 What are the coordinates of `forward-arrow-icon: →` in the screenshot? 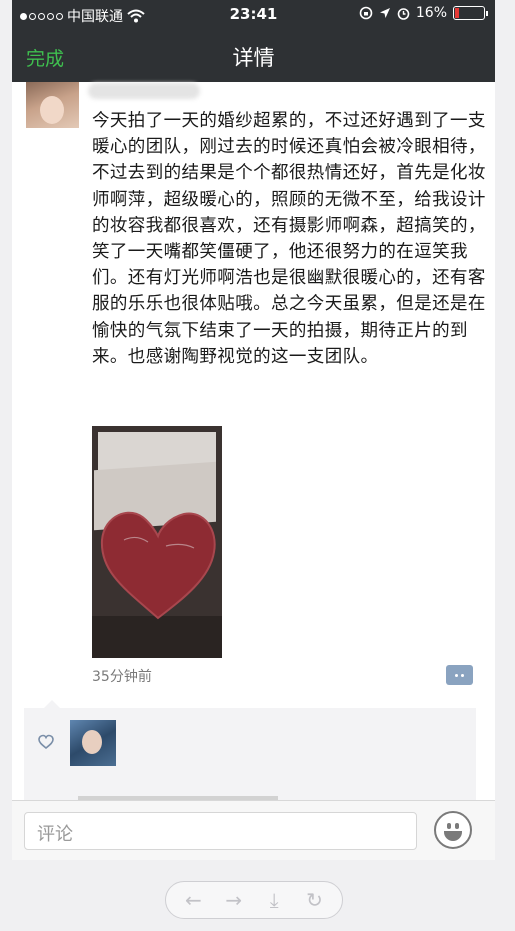 It's located at (234, 900).